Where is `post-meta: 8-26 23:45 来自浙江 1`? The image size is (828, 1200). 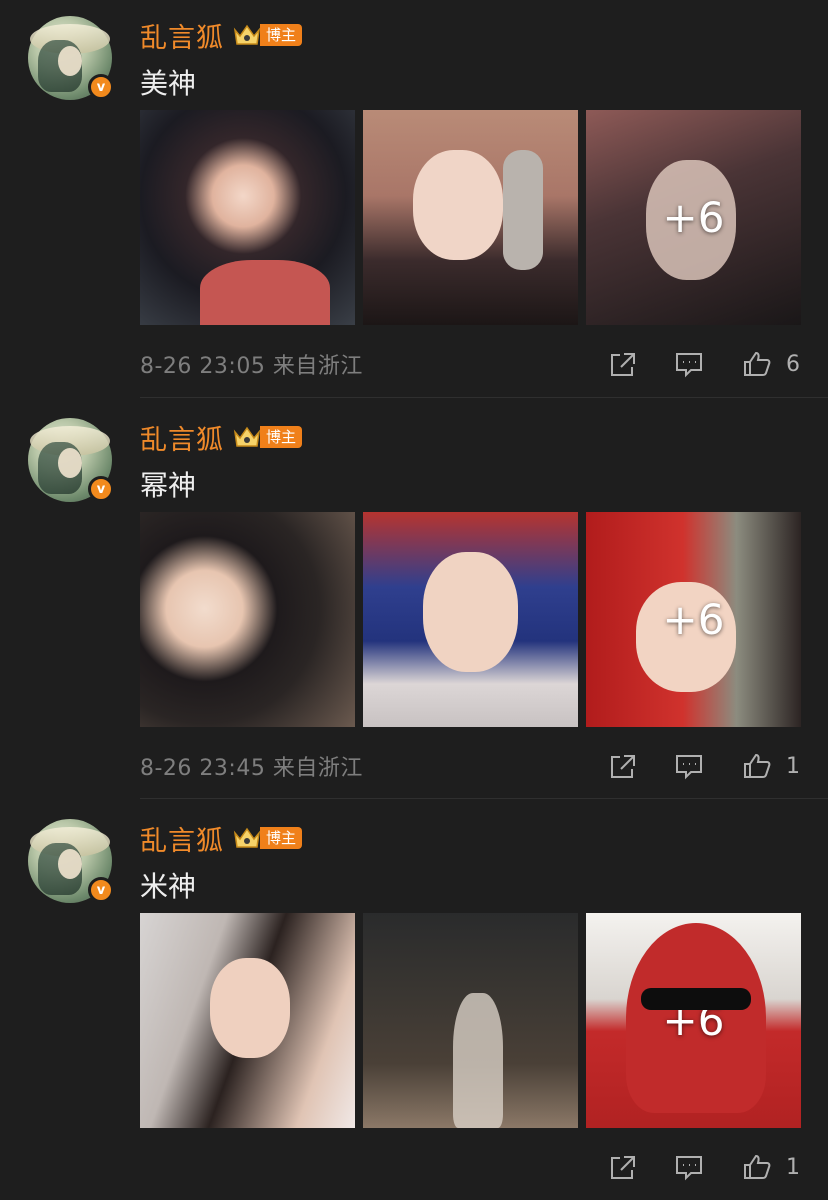
post-meta: 8-26 23:45 来自浙江 1 is located at coordinates (470, 767).